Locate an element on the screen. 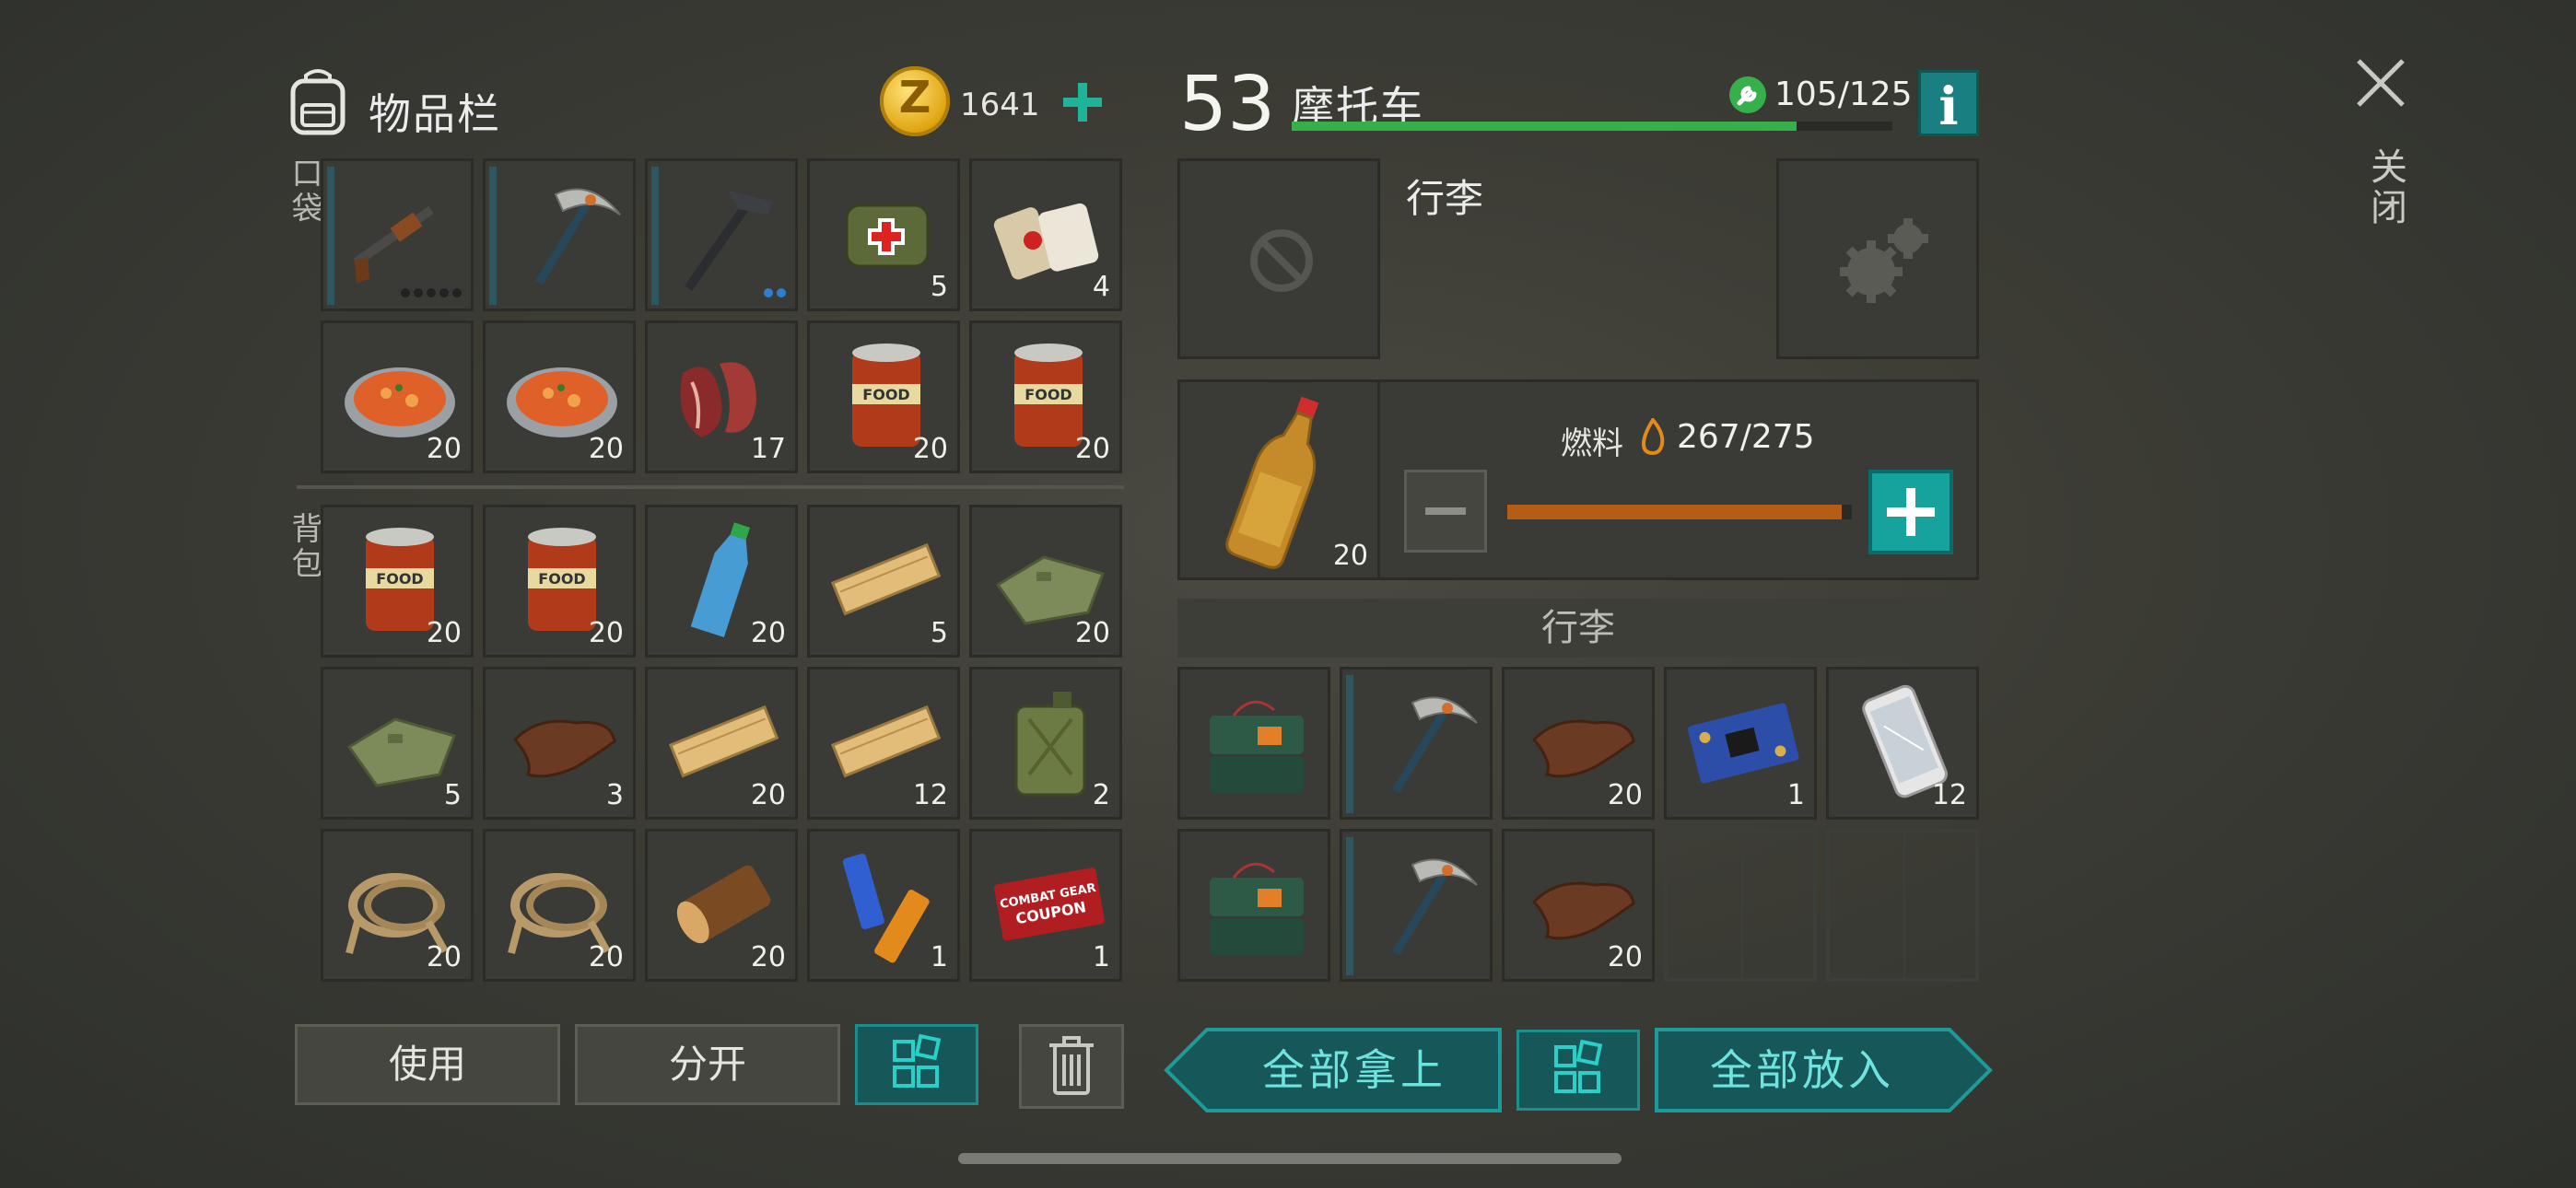 This screenshot has width=2576, height=1188. backpack-item-slot: 12 is located at coordinates (883, 743).